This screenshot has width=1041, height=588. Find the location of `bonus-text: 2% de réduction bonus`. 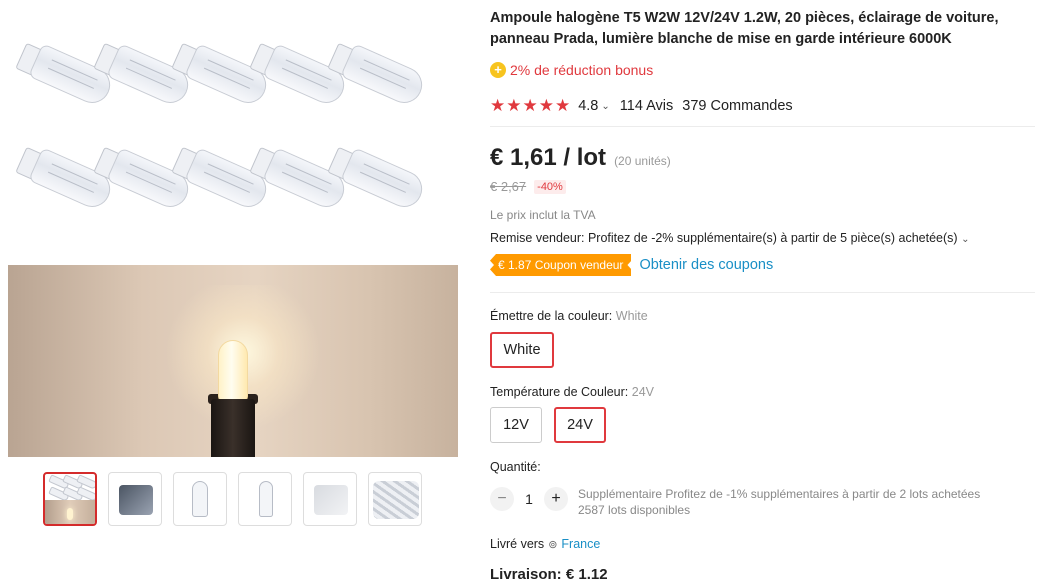

bonus-text: 2% de réduction bonus is located at coordinates (582, 70).